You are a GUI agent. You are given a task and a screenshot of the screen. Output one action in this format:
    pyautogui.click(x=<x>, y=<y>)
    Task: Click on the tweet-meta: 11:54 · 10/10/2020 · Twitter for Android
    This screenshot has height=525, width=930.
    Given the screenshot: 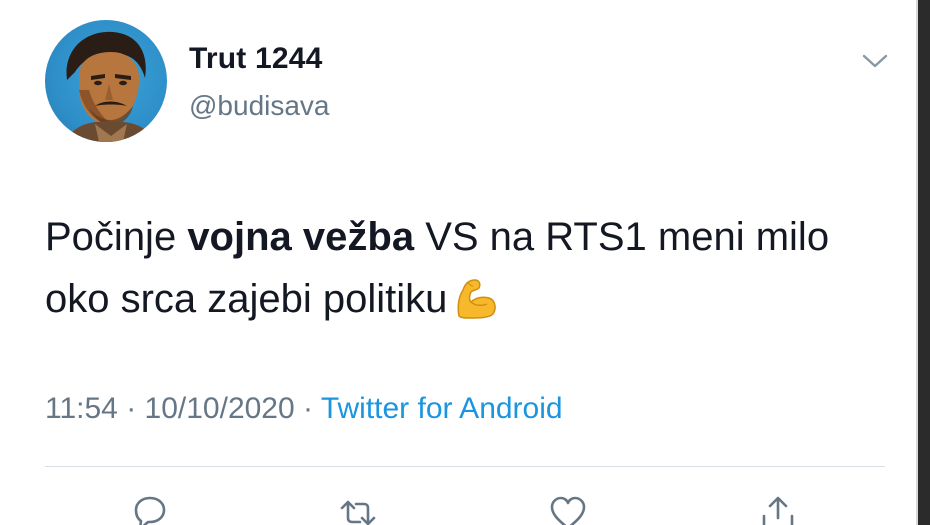 What is the action you would take?
    pyautogui.click(x=304, y=409)
    